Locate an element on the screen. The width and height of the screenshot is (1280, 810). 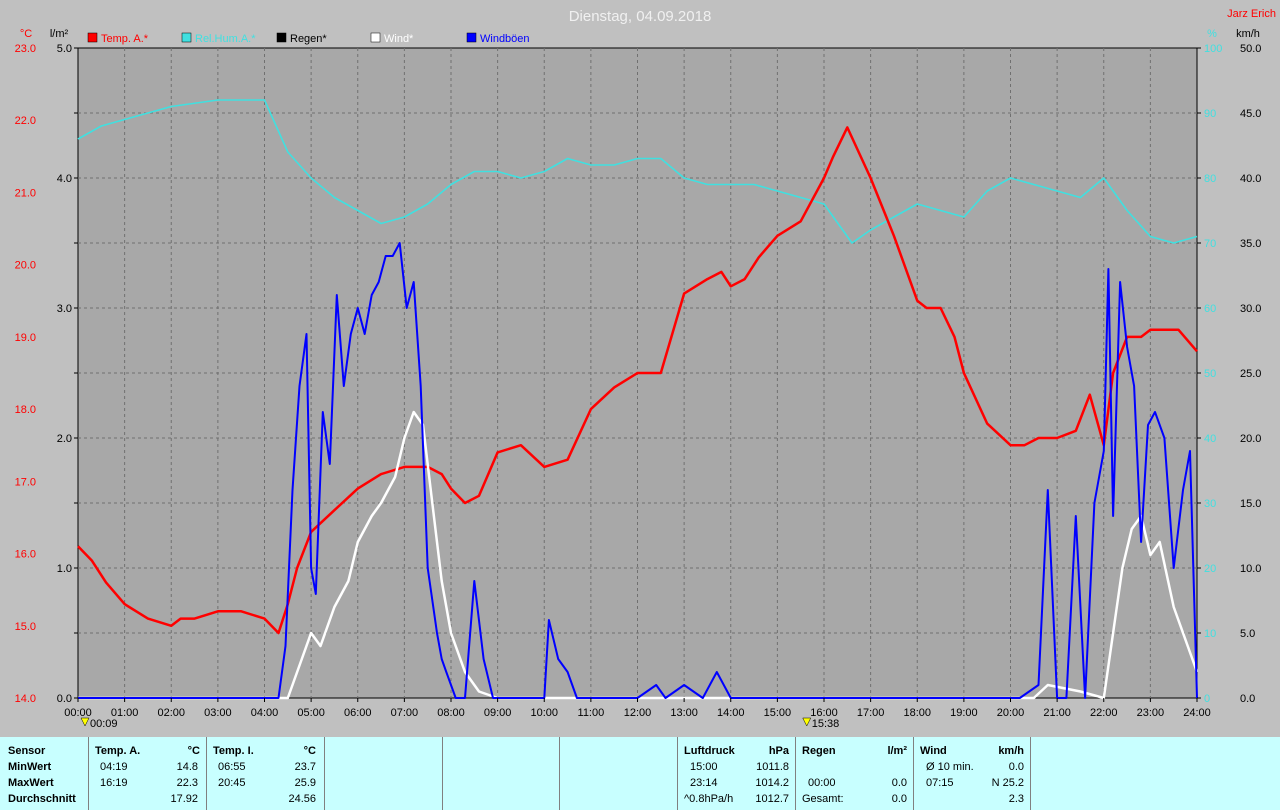
x-tick-label: 19:00 is located at coordinates (964, 713).